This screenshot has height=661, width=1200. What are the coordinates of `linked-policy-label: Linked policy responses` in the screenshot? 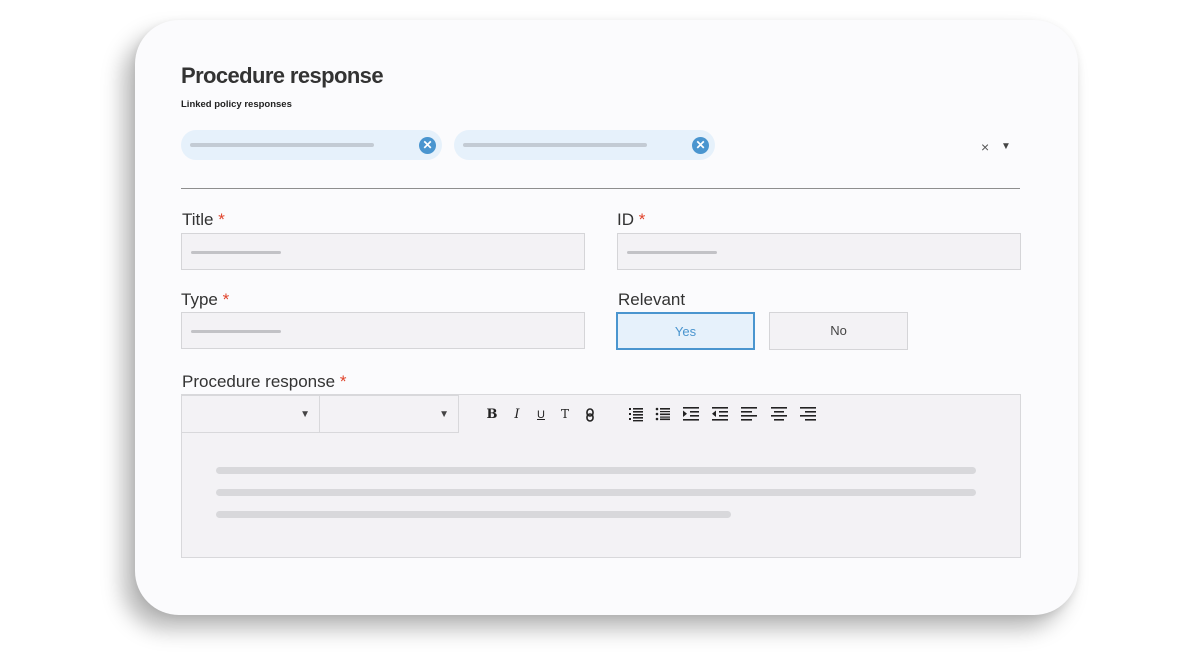 It's located at (236, 104).